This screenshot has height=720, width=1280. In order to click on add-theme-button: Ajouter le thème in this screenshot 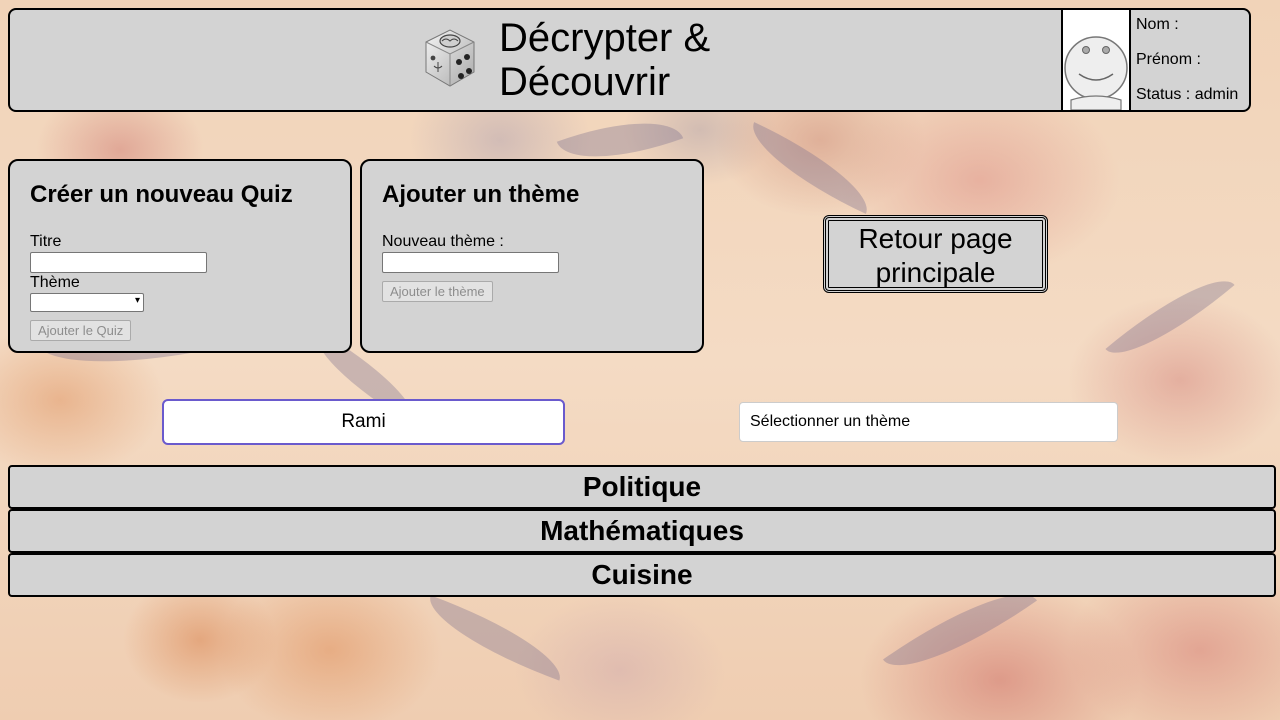, I will do `click(437, 291)`.